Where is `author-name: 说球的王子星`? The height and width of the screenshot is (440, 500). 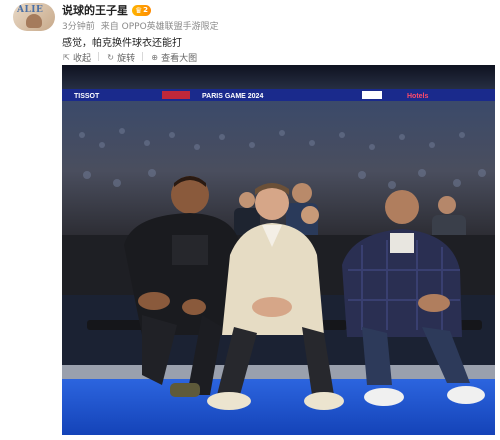 author-name: 说球的王子星 is located at coordinates (95, 10).